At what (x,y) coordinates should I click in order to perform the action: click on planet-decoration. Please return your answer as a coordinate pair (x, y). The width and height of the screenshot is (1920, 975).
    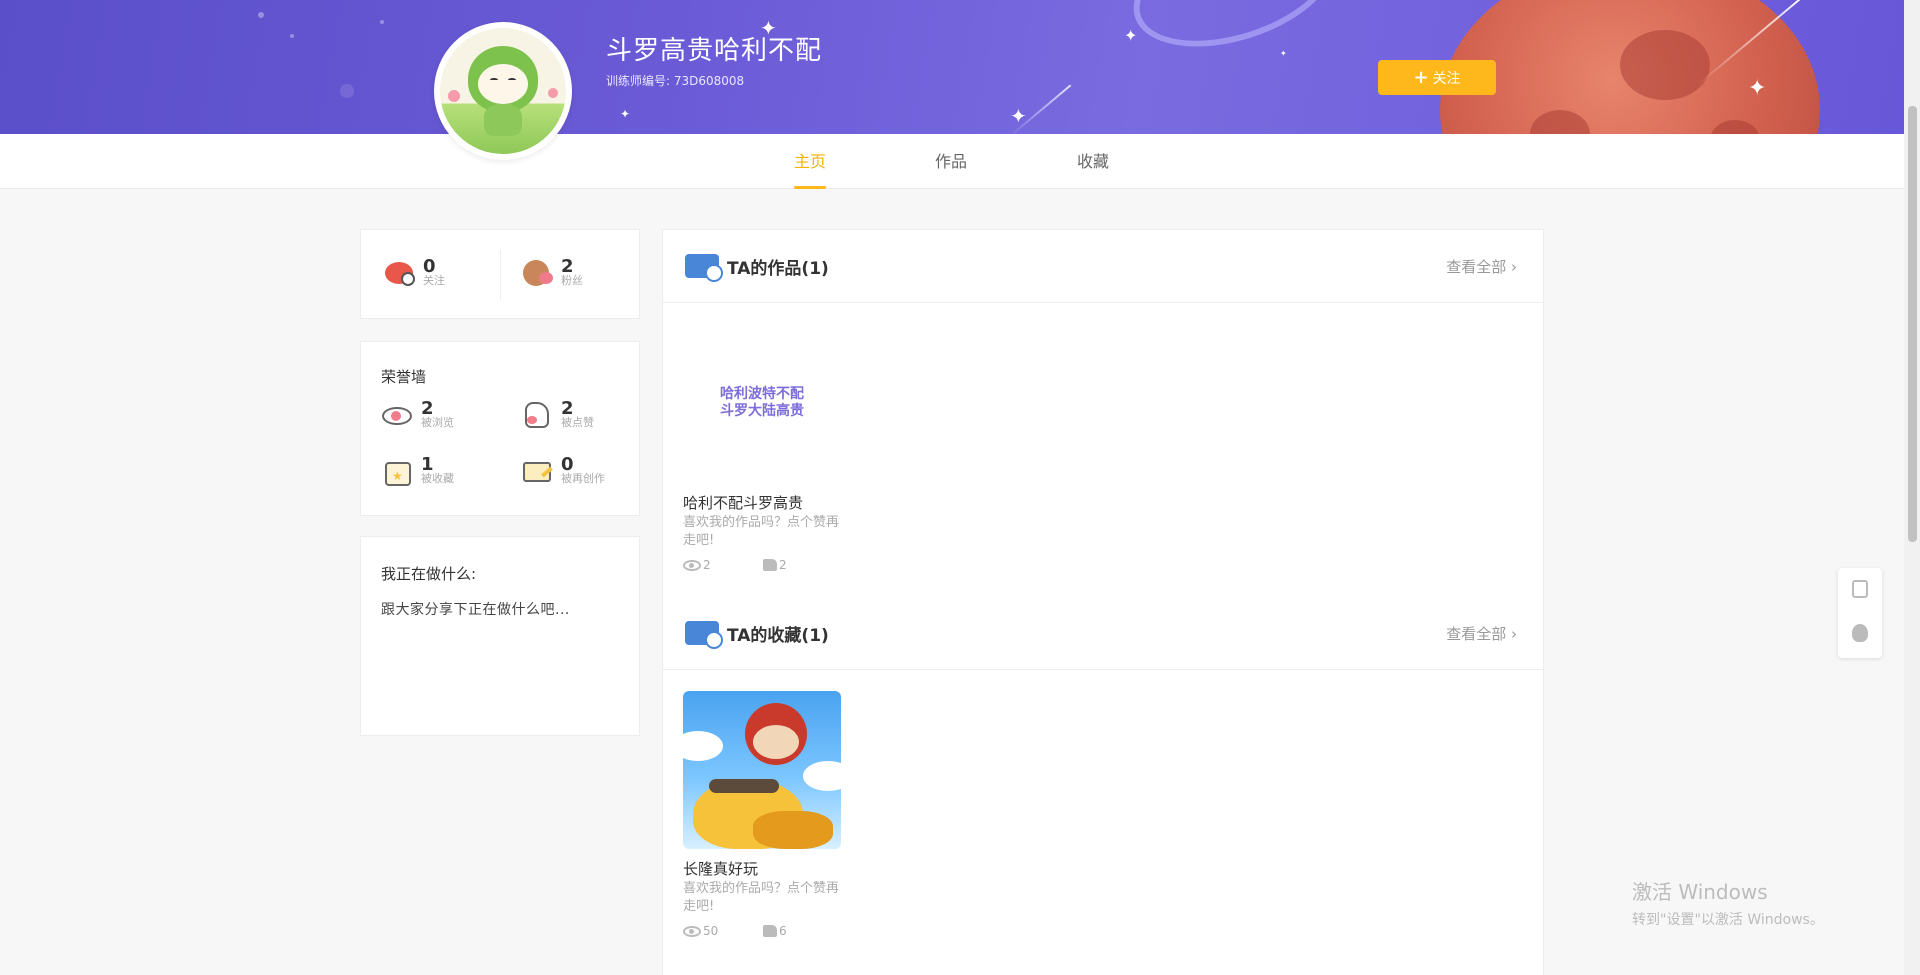
    Looking at the image, I should click on (1630, 67).